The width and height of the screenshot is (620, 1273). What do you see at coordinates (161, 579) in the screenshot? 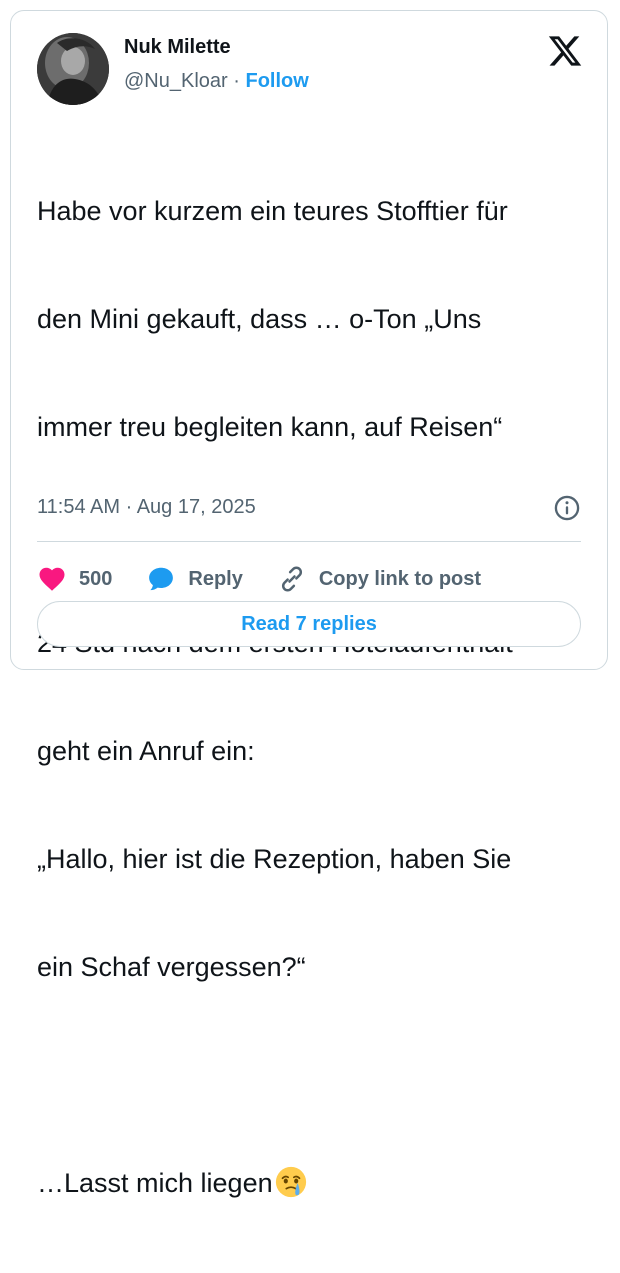
I see `speech-bubble-icon` at bounding box center [161, 579].